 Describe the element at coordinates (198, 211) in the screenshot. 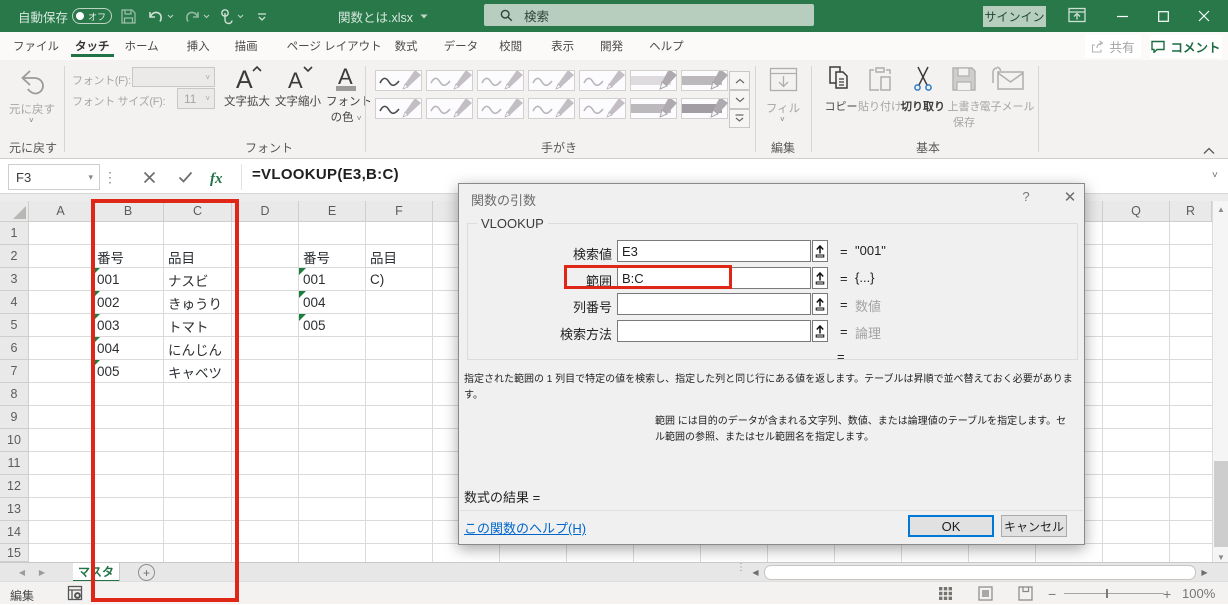

I see `column-header-C: C` at that location.